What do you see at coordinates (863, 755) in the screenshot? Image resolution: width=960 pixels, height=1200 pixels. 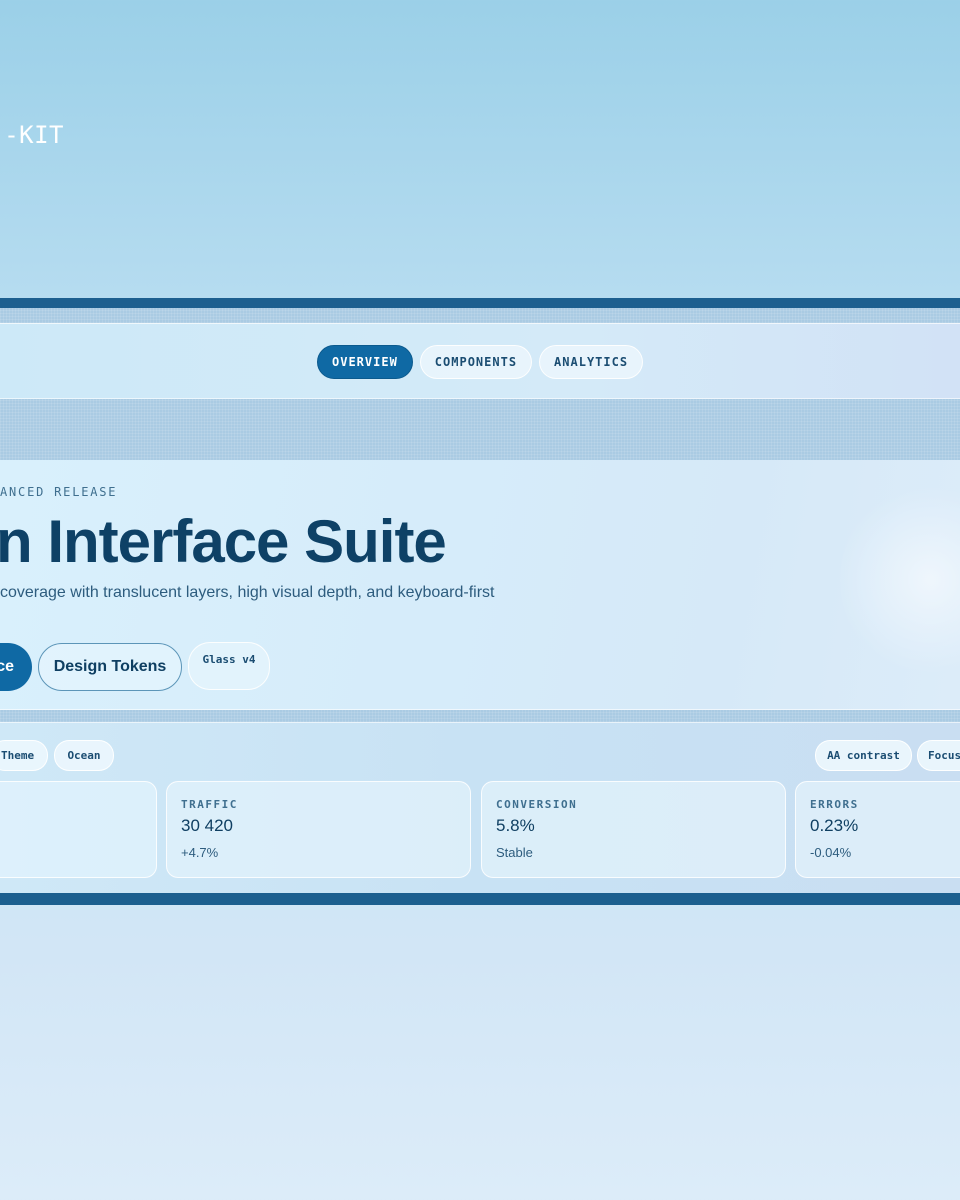 I see `aa-contrast-chip: AA contrast` at bounding box center [863, 755].